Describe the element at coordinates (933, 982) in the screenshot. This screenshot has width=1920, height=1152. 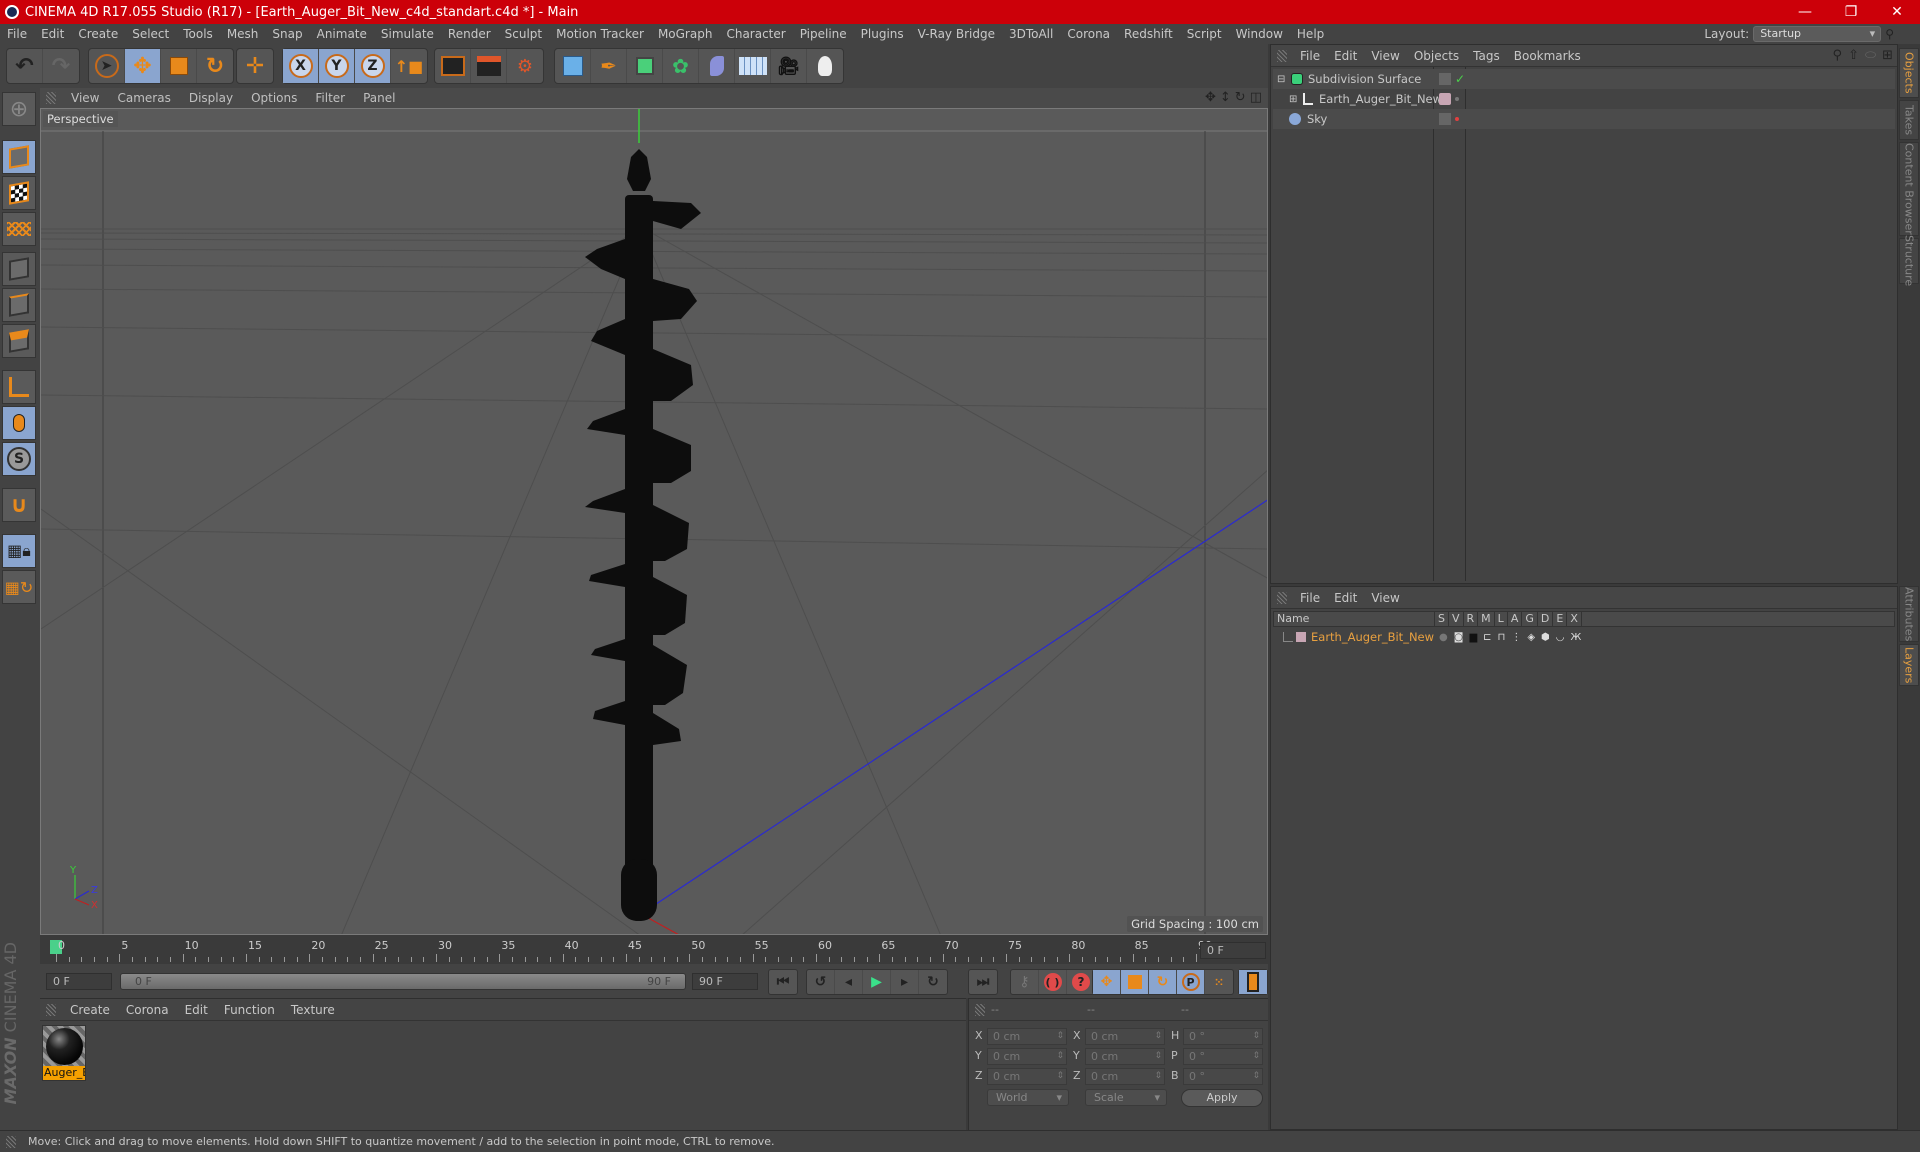
I see `next-key-button: ↻` at that location.